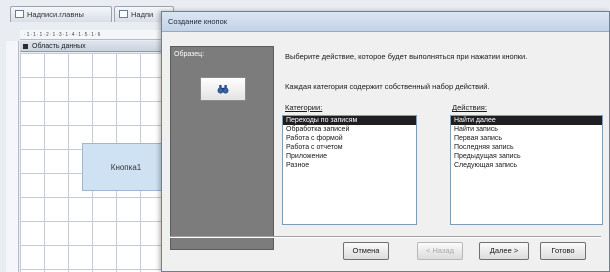 The image size is (610, 272). What do you see at coordinates (95, 46) in the screenshot?
I see `detail-section-header: Область данных` at bounding box center [95, 46].